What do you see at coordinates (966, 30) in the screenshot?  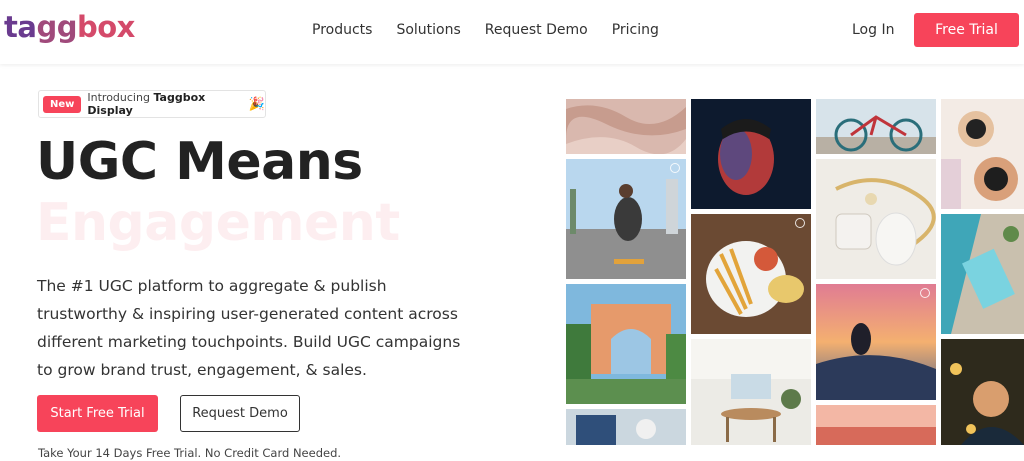 I see `free-trial-button: Free Trial` at bounding box center [966, 30].